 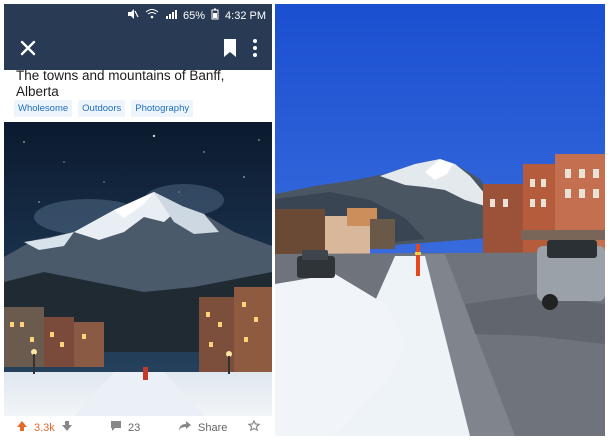 I want to click on signal-icon, so click(x=171, y=15).